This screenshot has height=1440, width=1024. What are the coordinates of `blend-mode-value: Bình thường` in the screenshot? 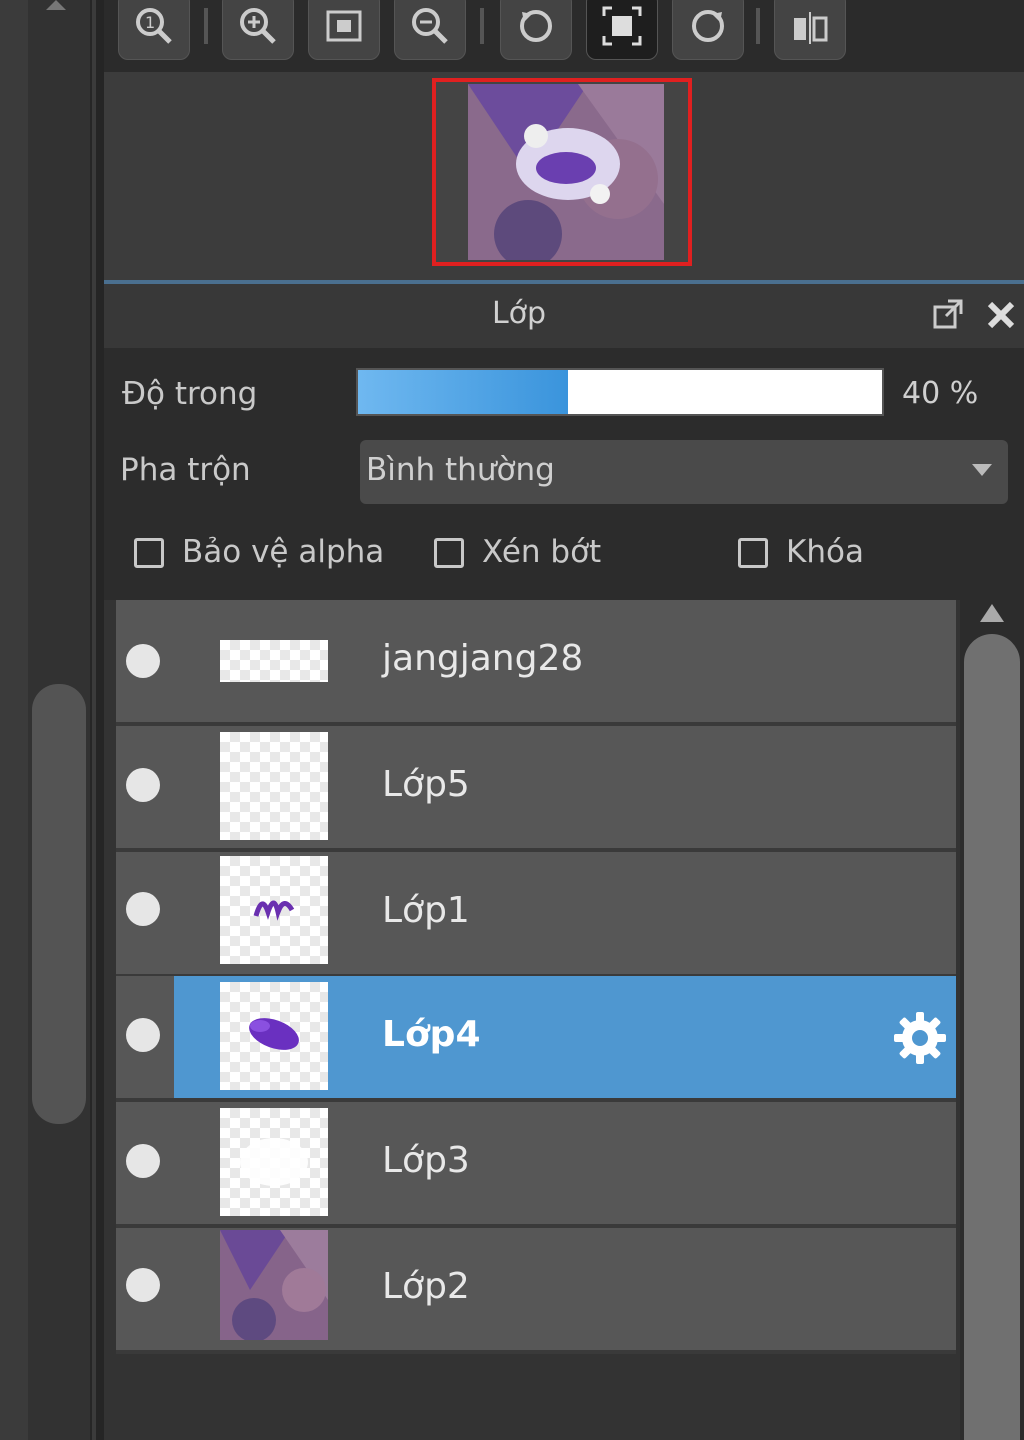 It's located at (460, 470).